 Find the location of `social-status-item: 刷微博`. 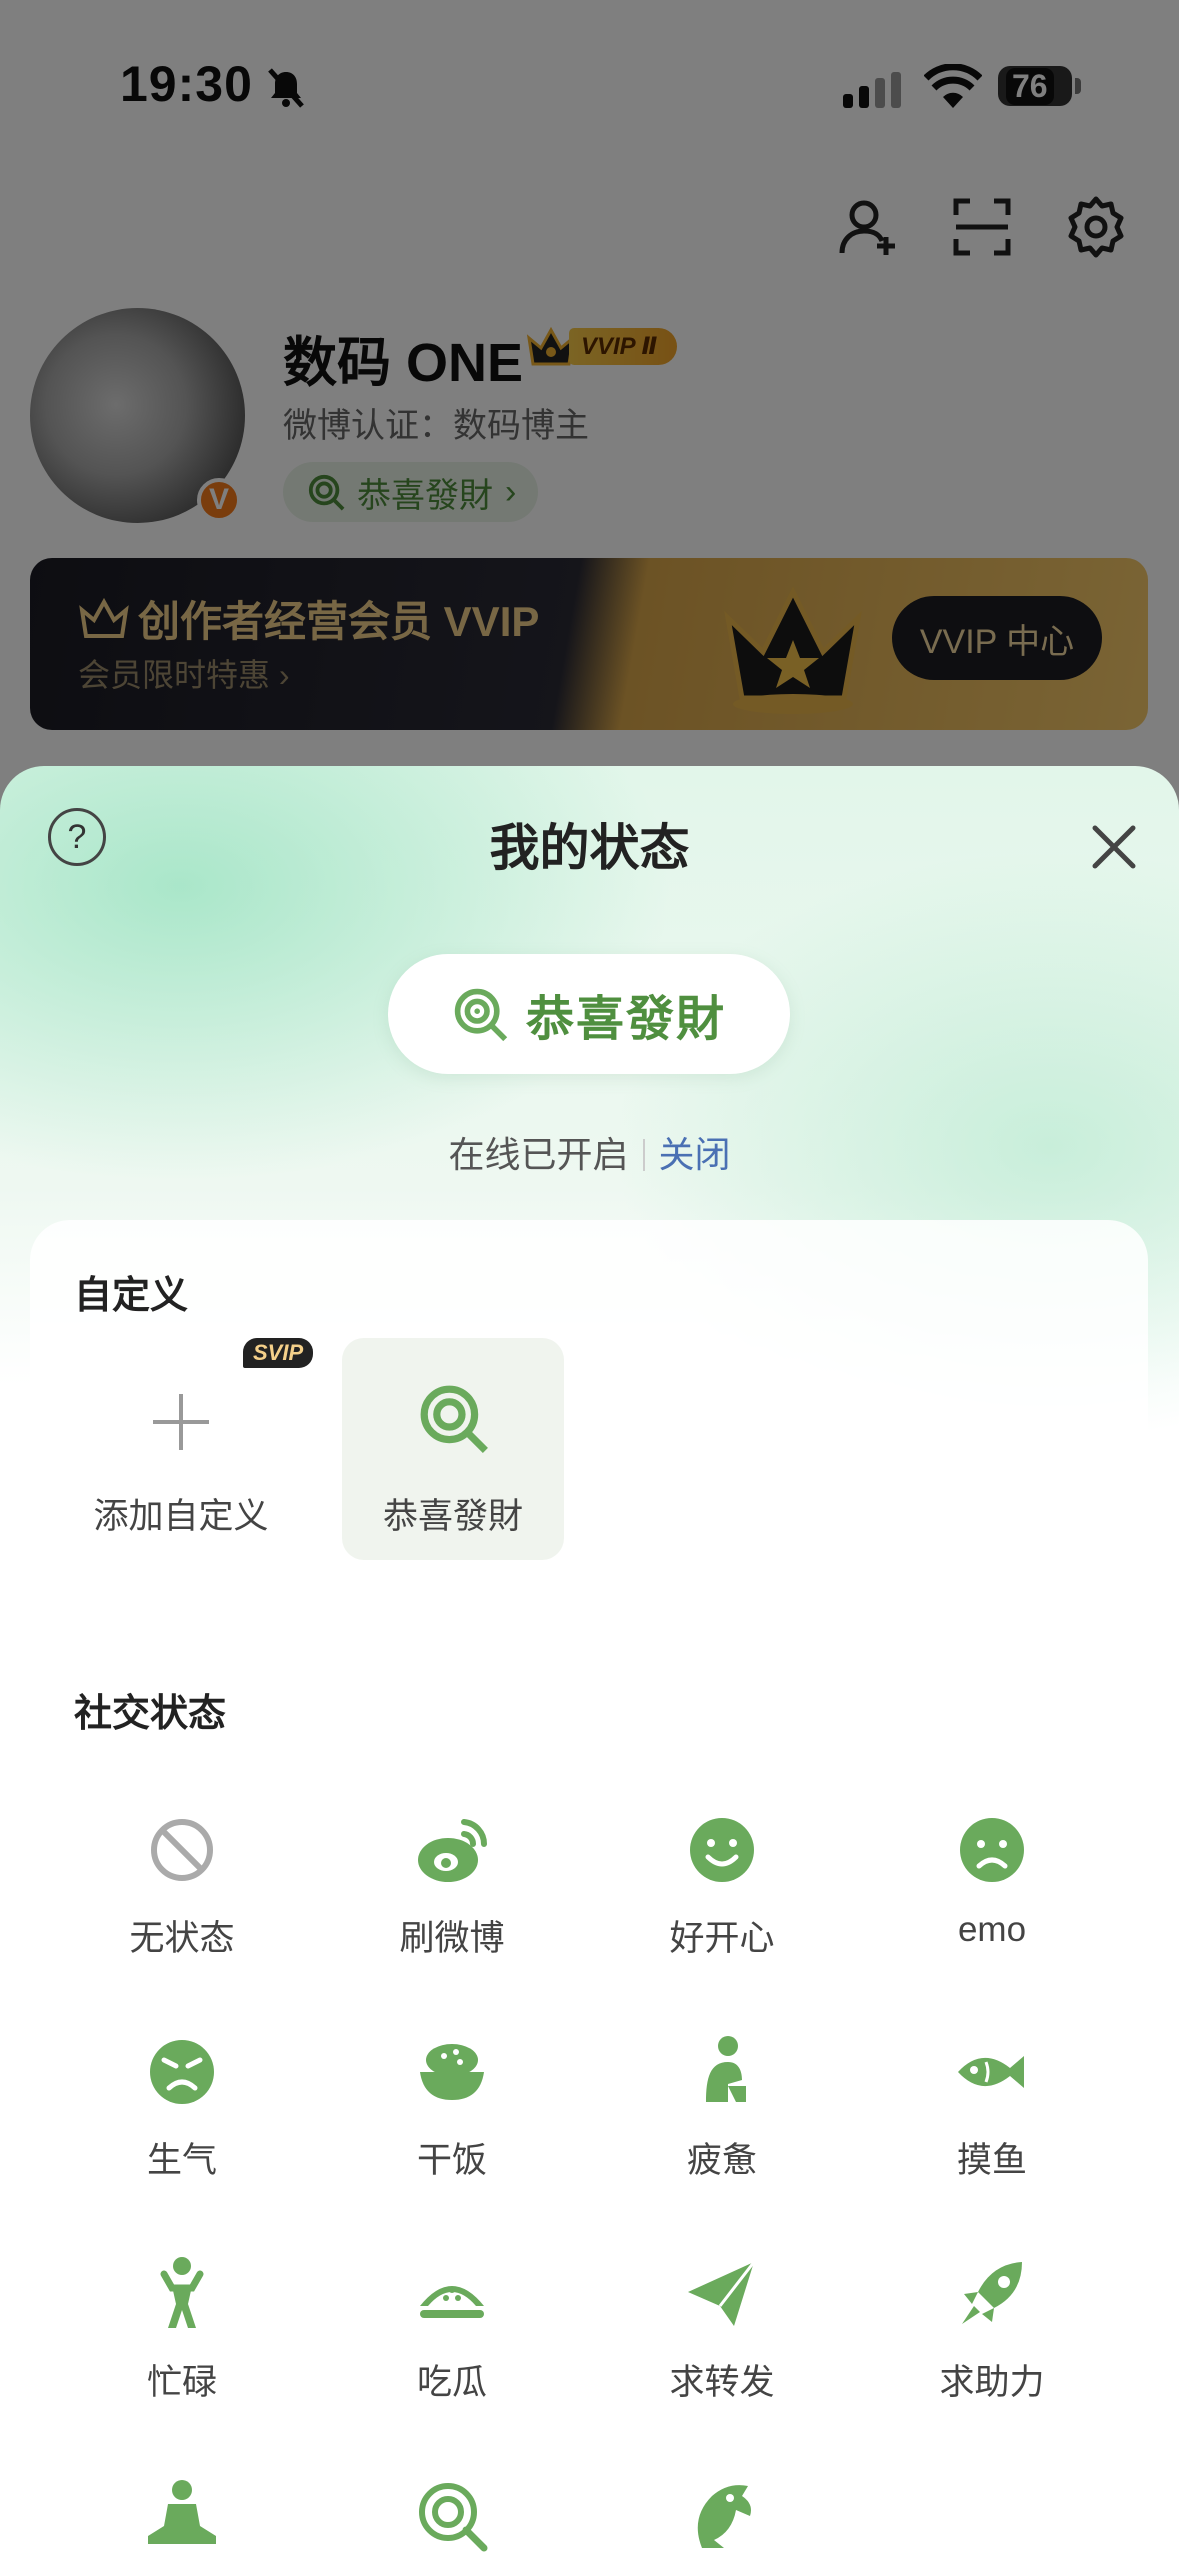

social-status-item: 刷微博 is located at coordinates (452, 1910).